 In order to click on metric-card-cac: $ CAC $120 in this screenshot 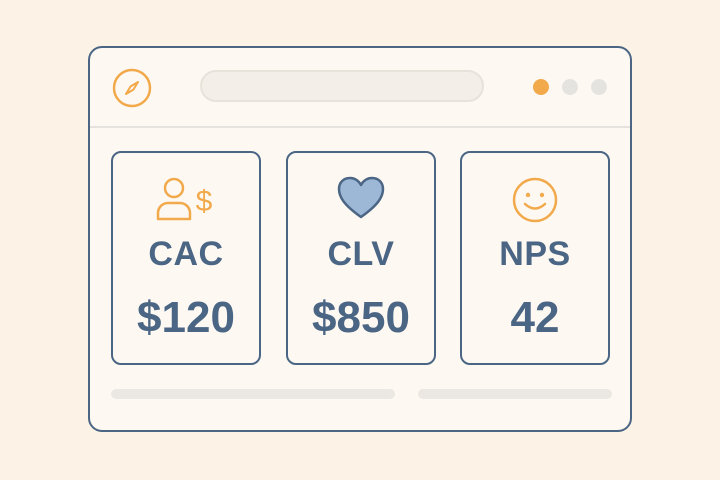, I will do `click(186, 258)`.